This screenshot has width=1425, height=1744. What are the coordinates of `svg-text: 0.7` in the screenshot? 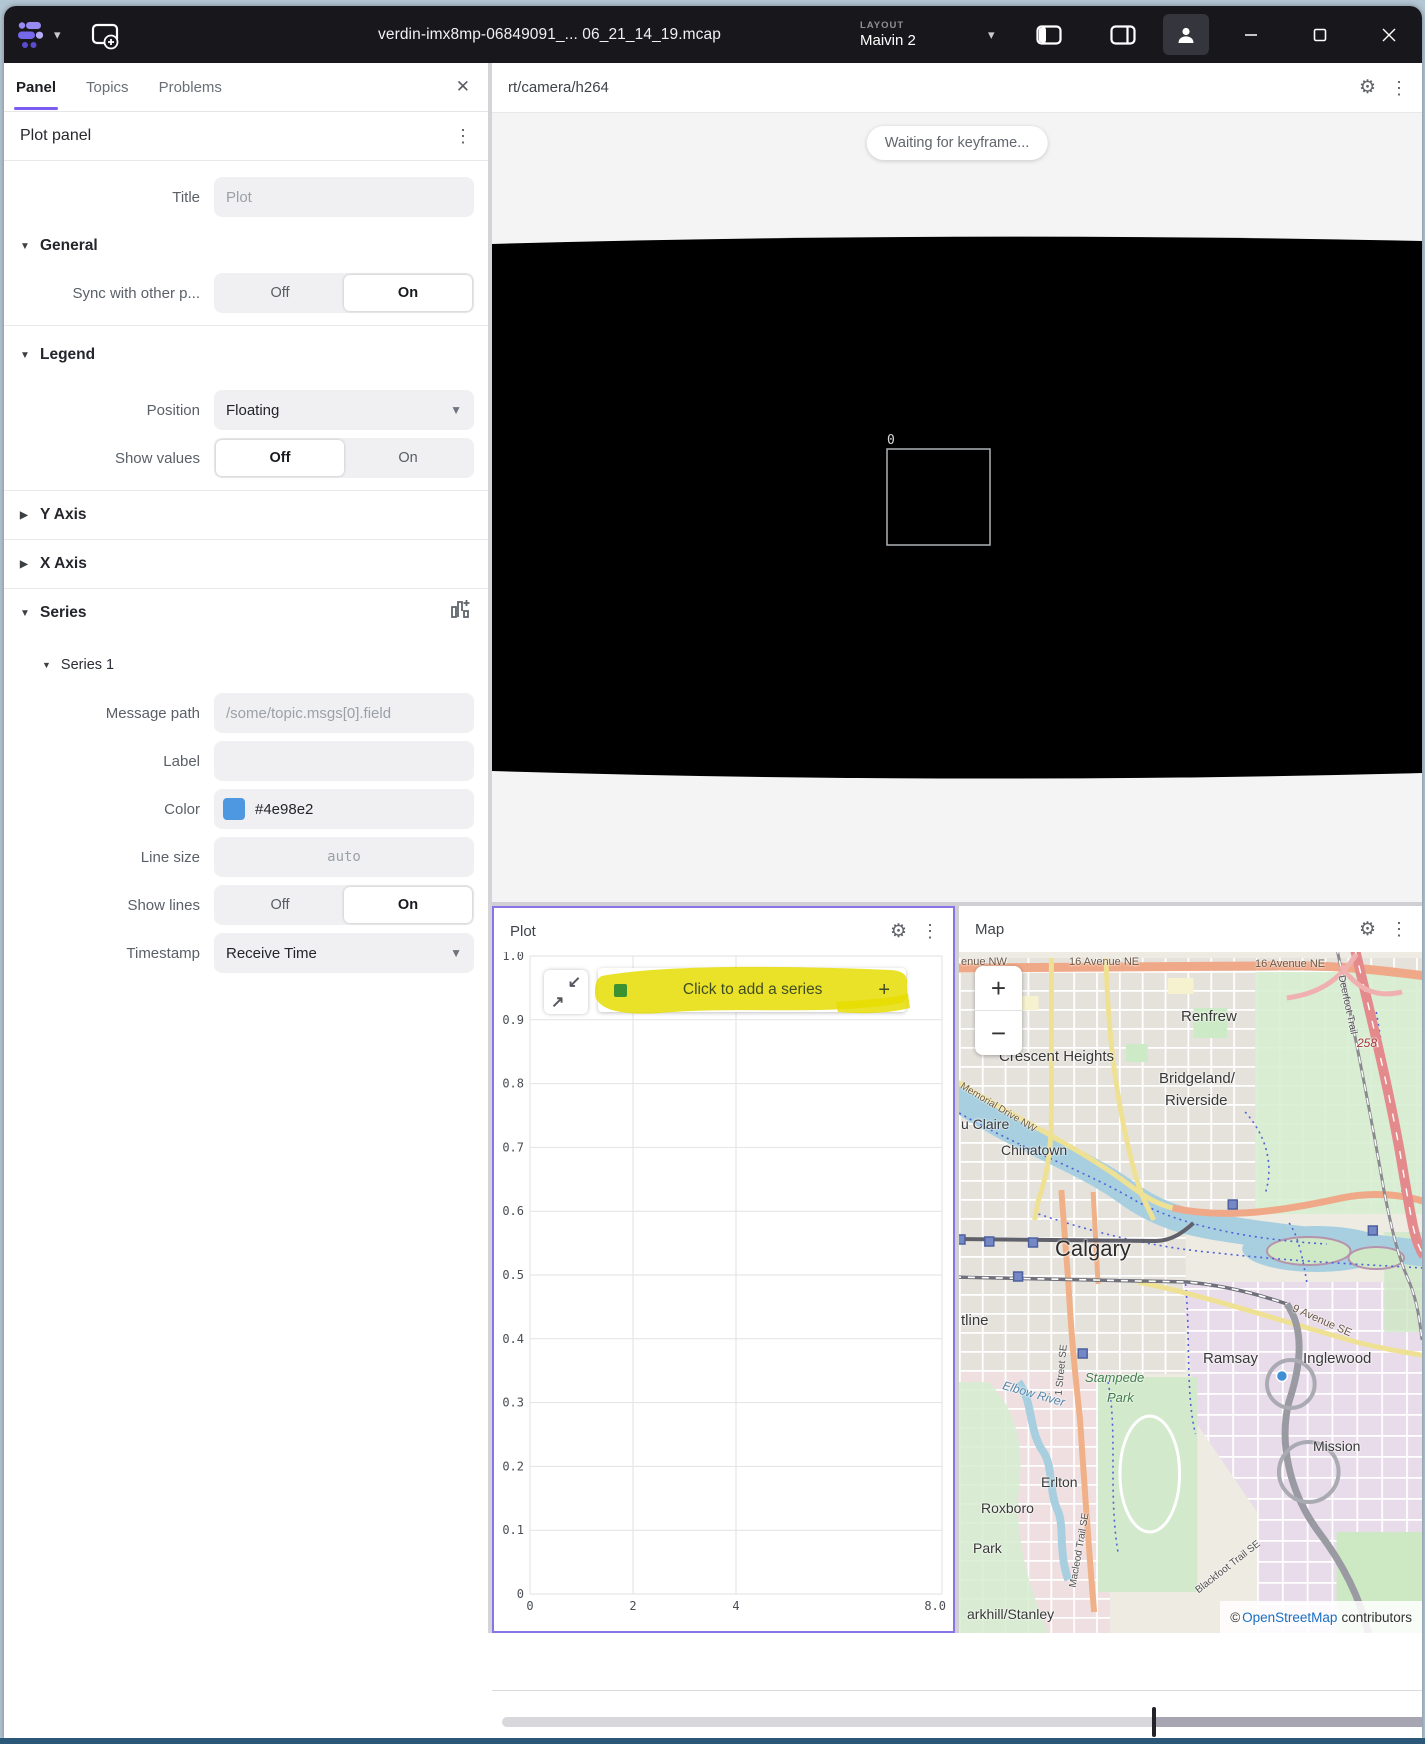 It's located at (513, 1147).